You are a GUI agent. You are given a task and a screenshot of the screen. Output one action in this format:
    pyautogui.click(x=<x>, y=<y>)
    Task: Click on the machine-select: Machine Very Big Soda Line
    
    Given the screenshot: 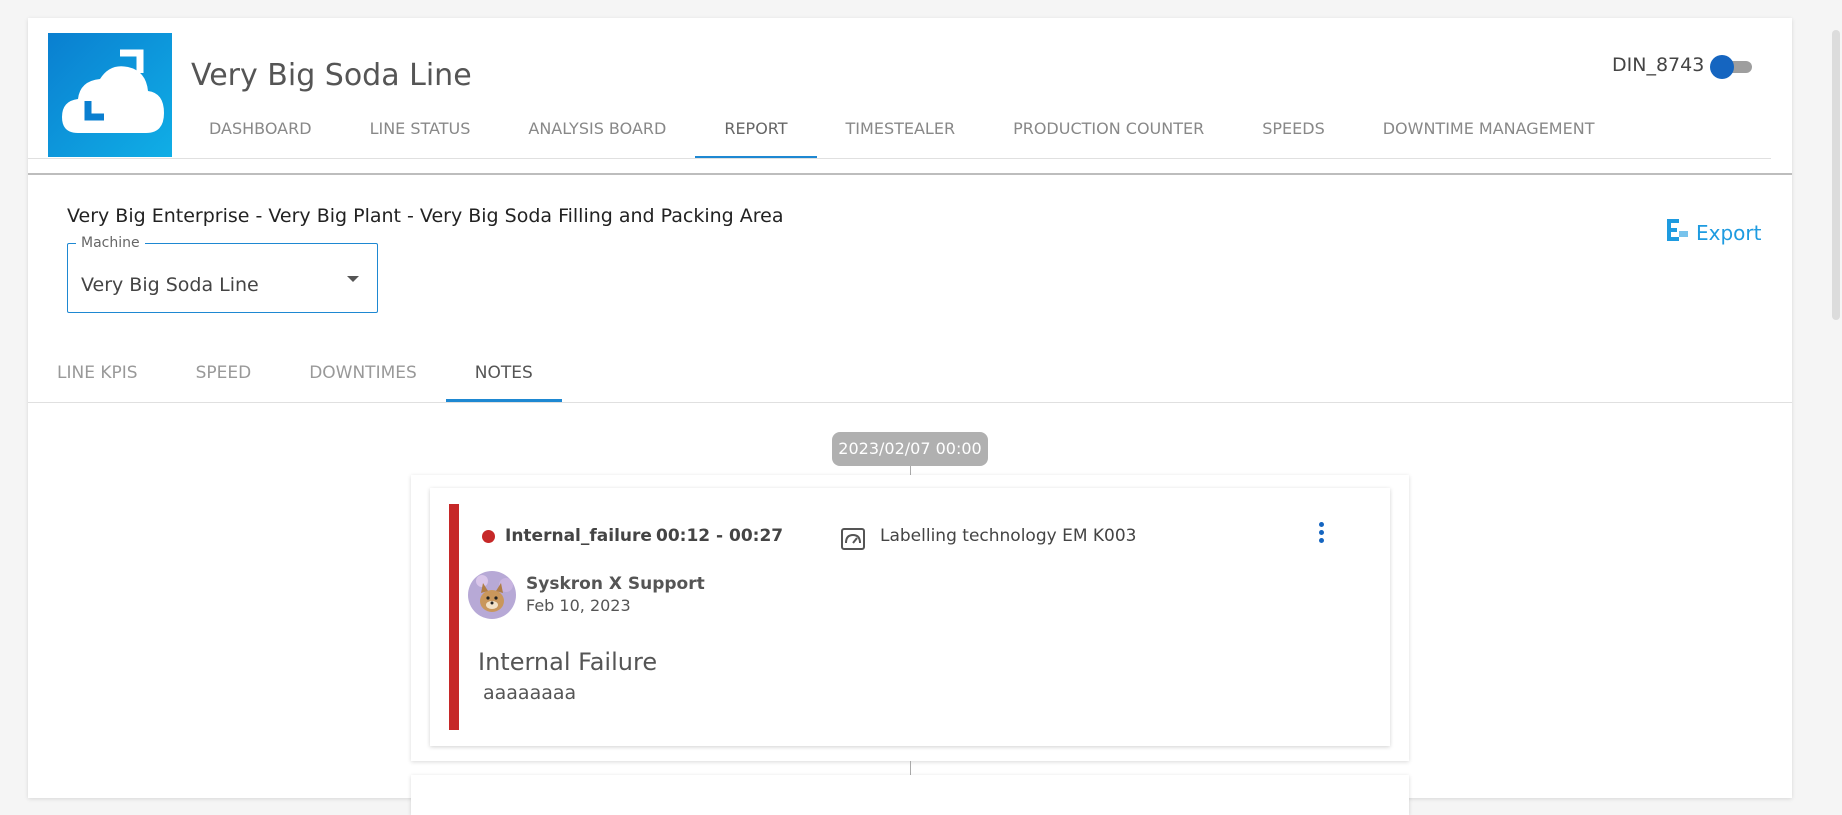 What is the action you would take?
    pyautogui.click(x=222, y=274)
    